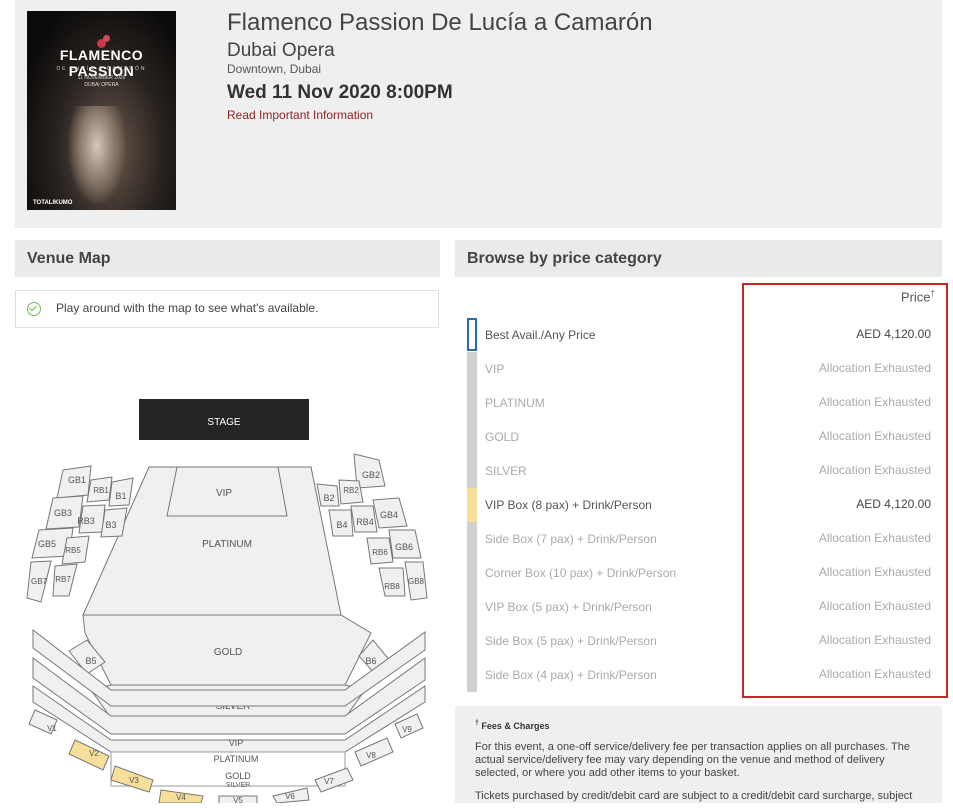  What do you see at coordinates (86, 521) in the screenshot?
I see `box-rb3-label: RB3` at bounding box center [86, 521].